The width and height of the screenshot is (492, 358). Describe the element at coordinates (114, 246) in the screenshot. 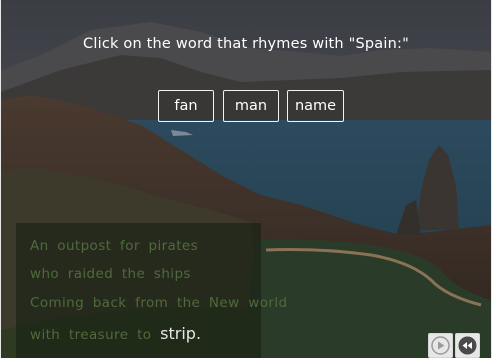

I see `poem-line-1: An outpost for pirates` at that location.